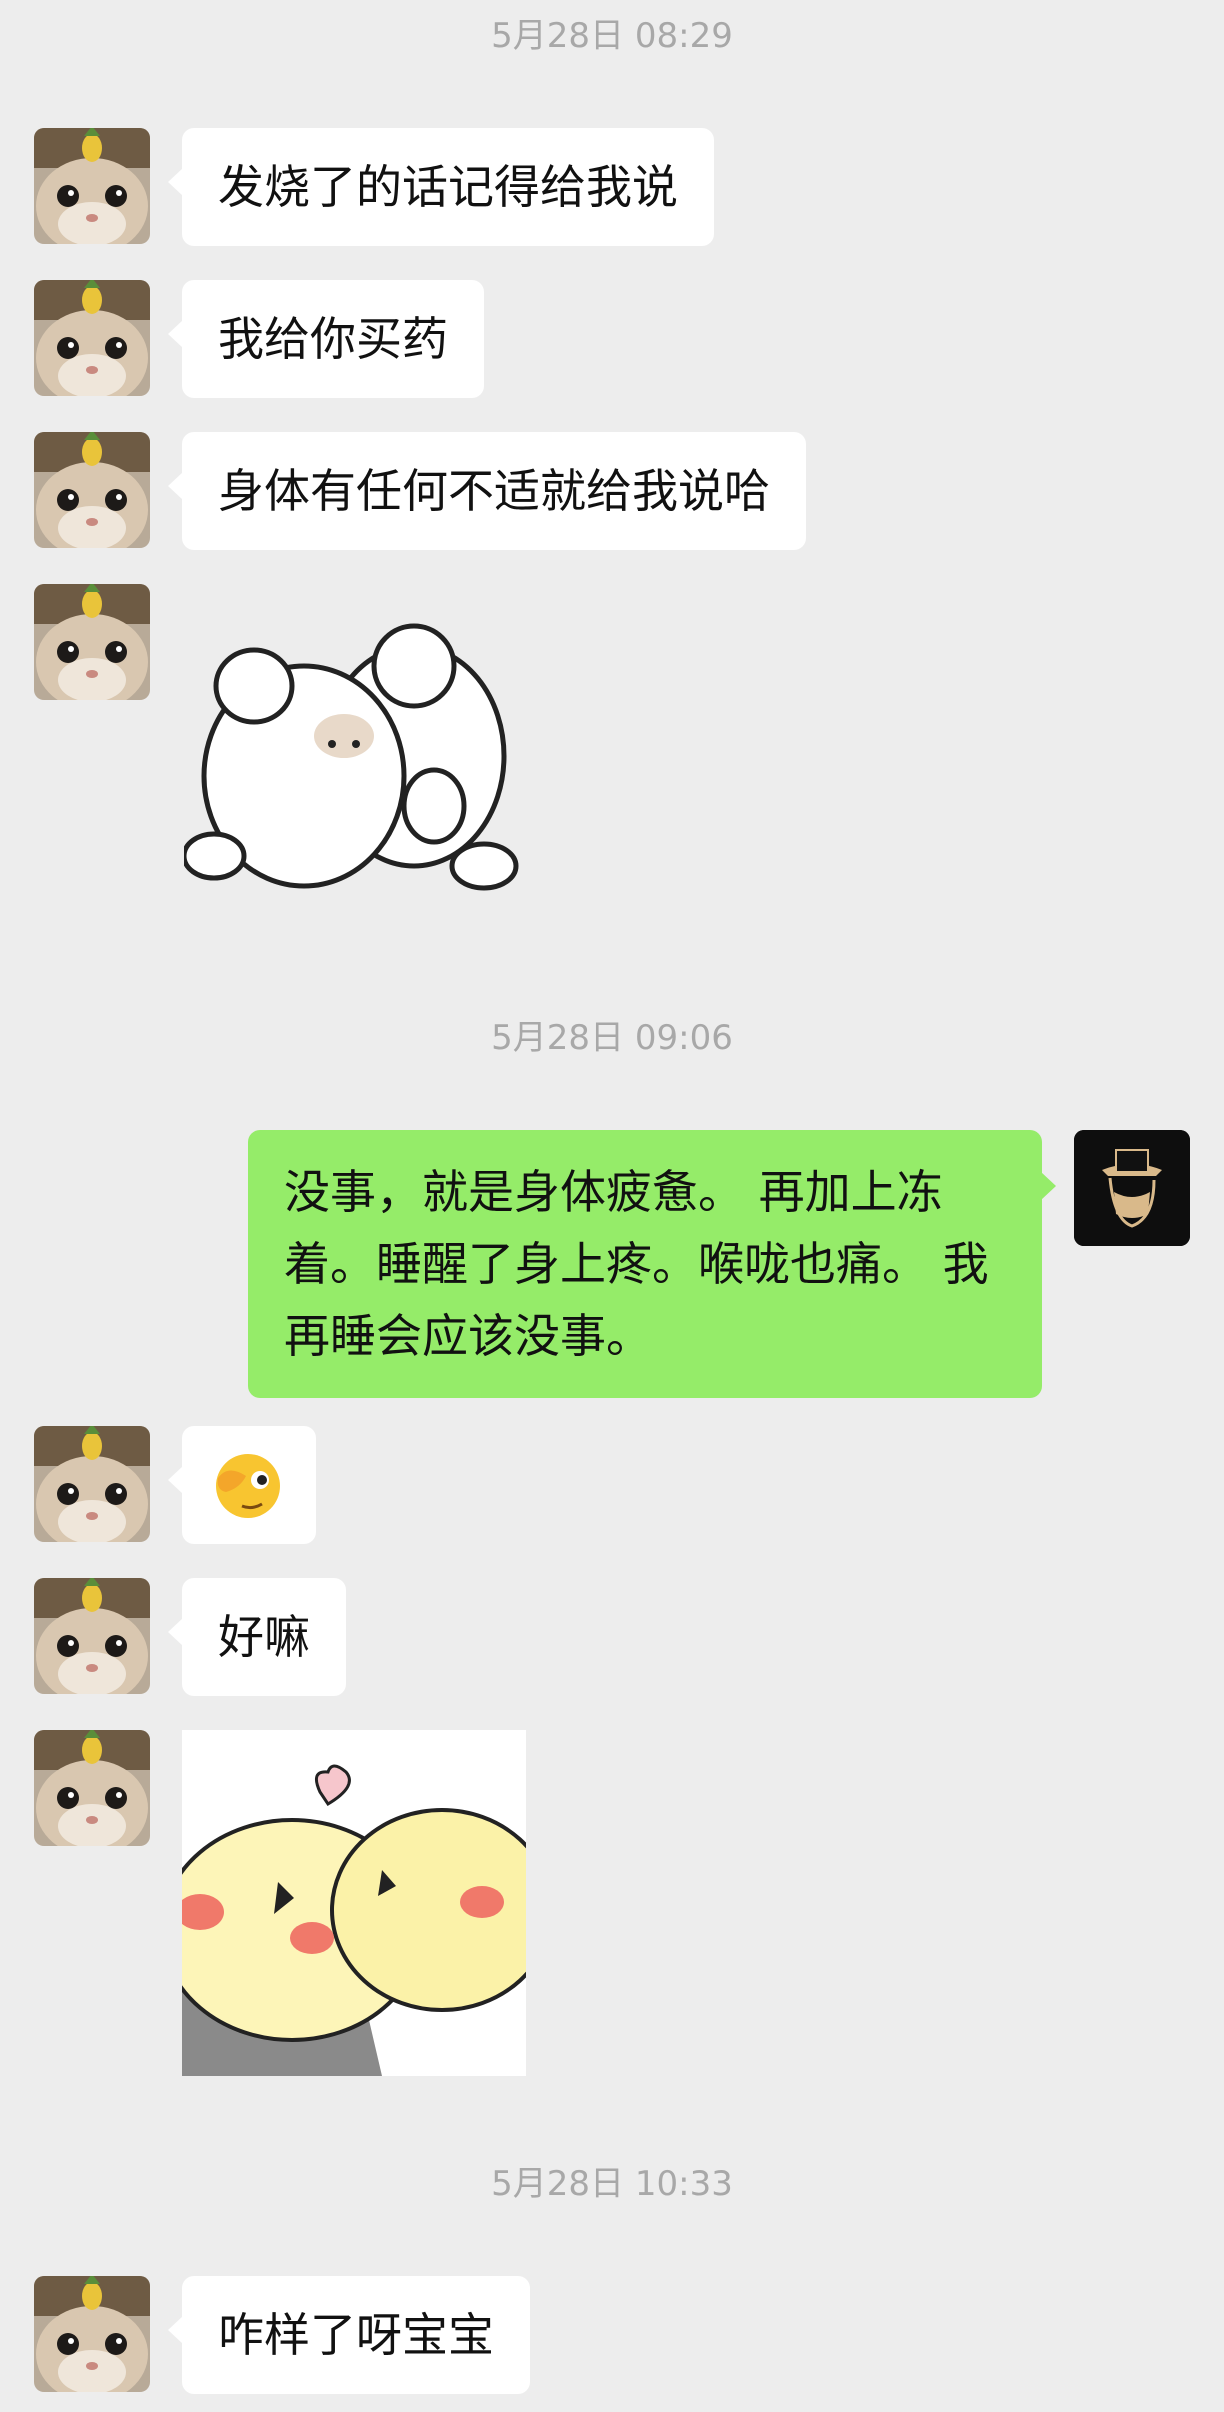 The image size is (1224, 2412). Describe the element at coordinates (248, 1486) in the screenshot. I see `face-with-hand-over-eye-emoji` at that location.